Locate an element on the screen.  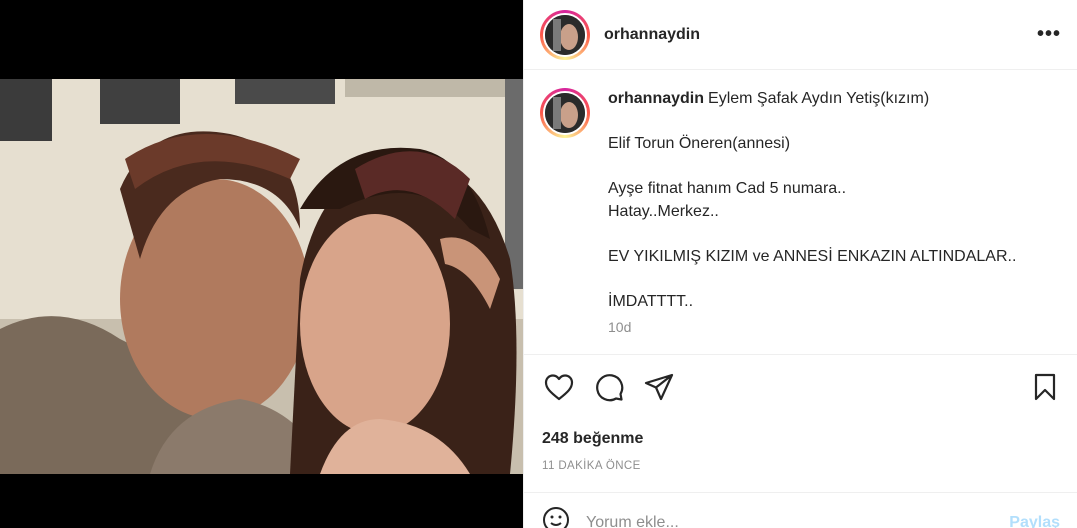
caption-line: İMDATTTT.. is located at coordinates (651, 301).